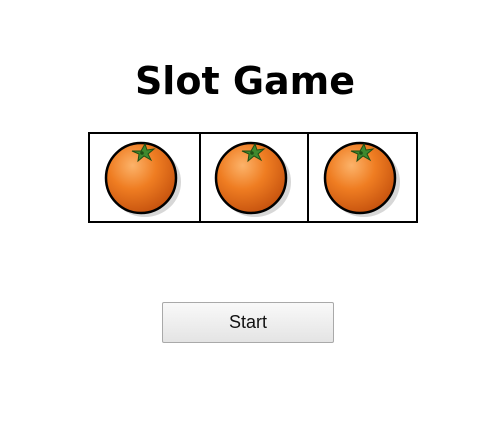 This screenshot has width=490, height=445. Describe the element at coordinates (245, 81) in the screenshot. I see `page-title: Slot Game` at that location.